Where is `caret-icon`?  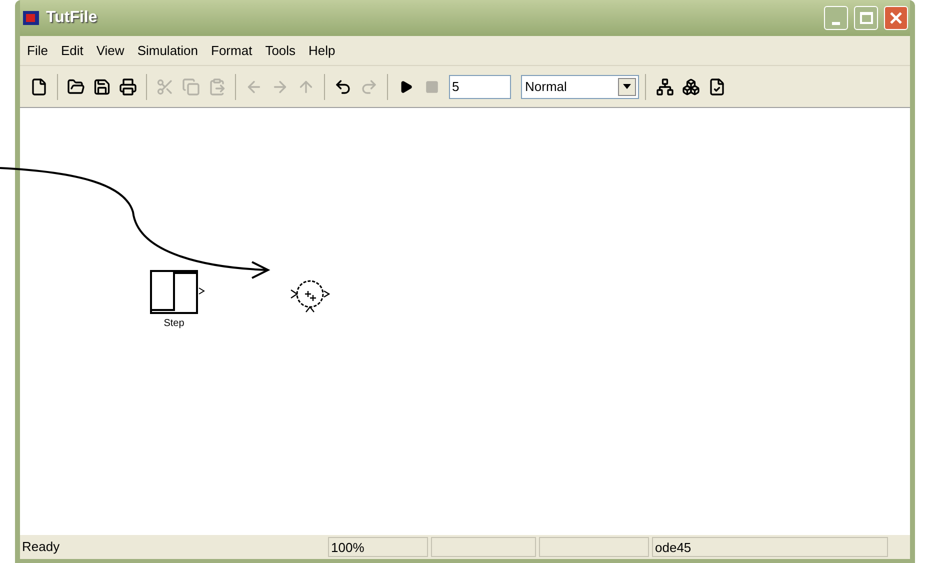
caret-icon is located at coordinates (627, 86).